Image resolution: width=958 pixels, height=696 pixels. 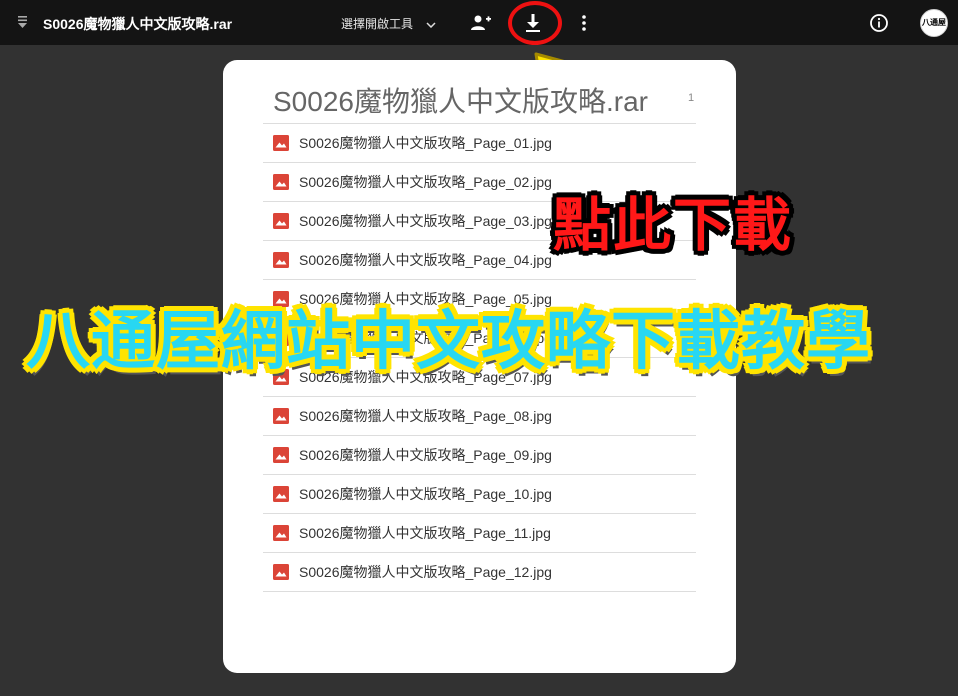 I want to click on file-name: S0026魔物獵人中文版攻略_Page_11.jpg, so click(x=425, y=533).